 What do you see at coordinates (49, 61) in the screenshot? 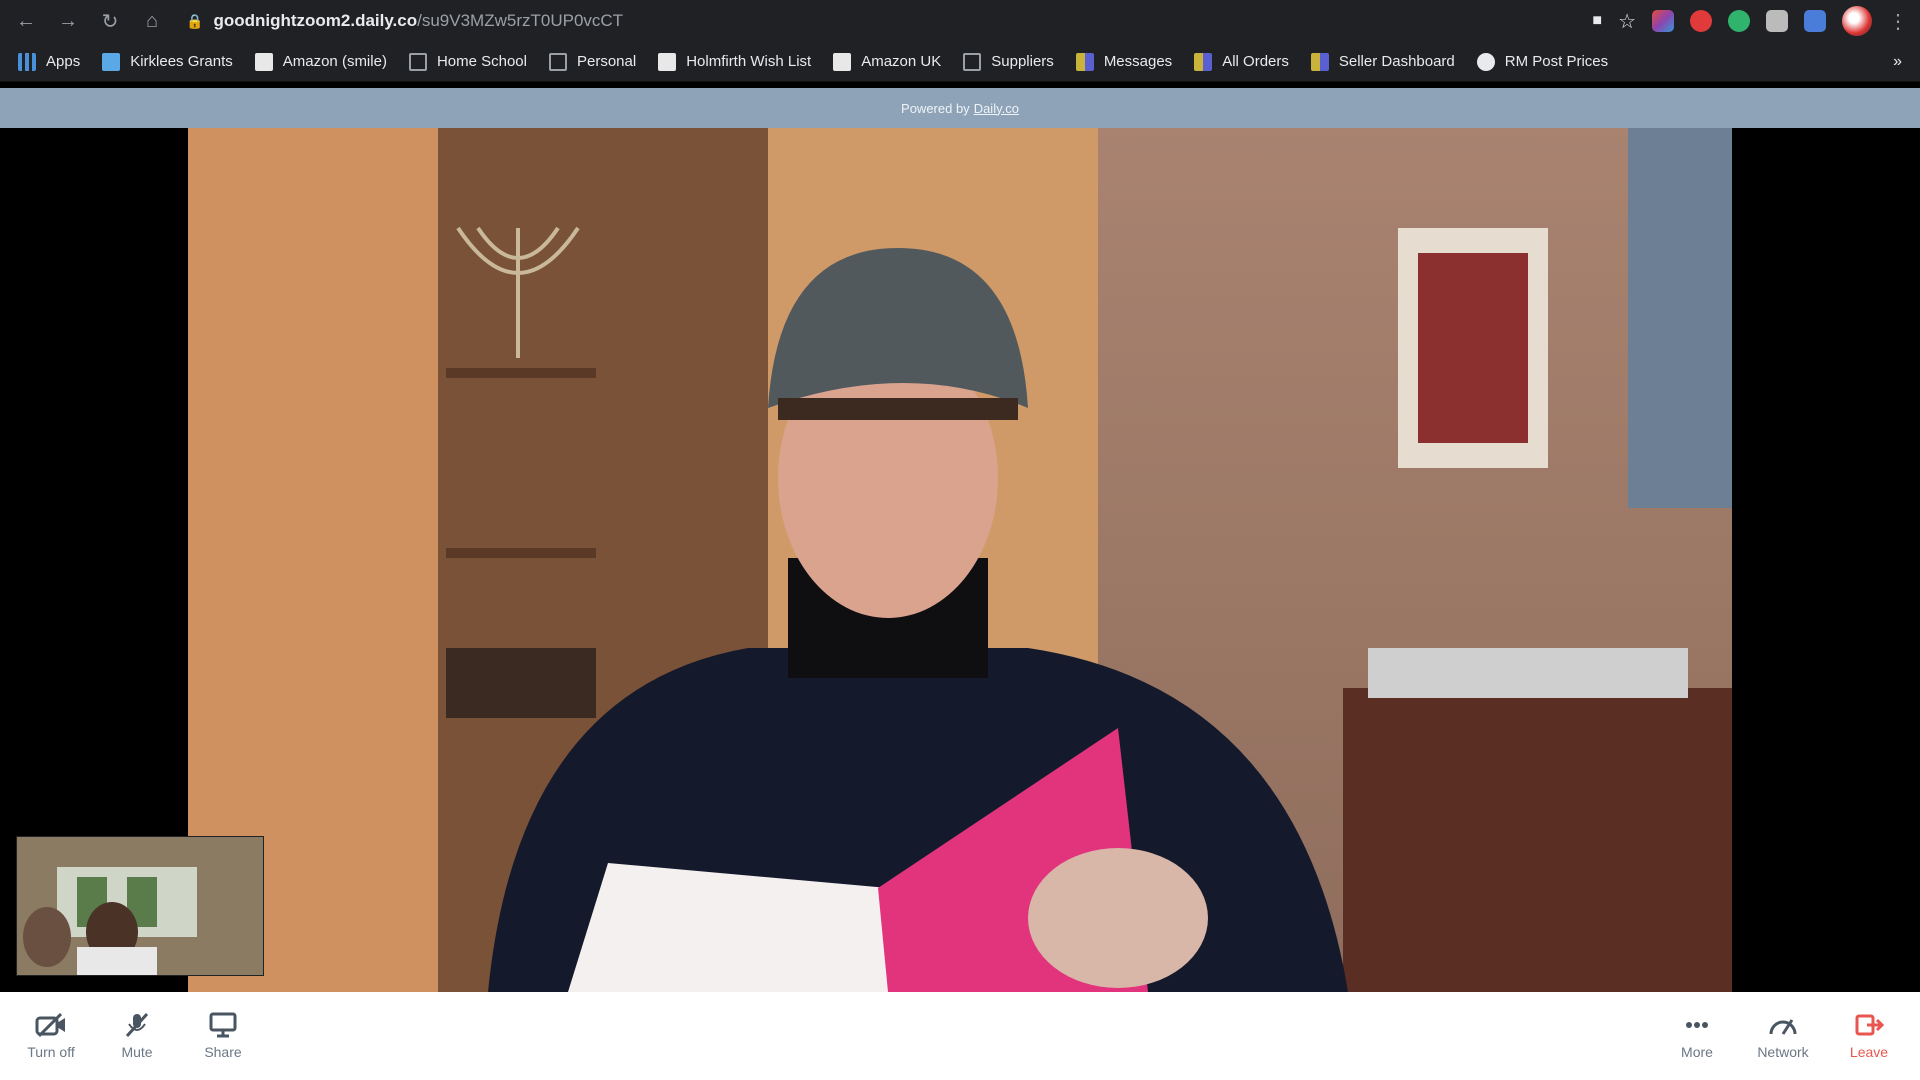
I see `bookmark-item: Apps` at bounding box center [49, 61].